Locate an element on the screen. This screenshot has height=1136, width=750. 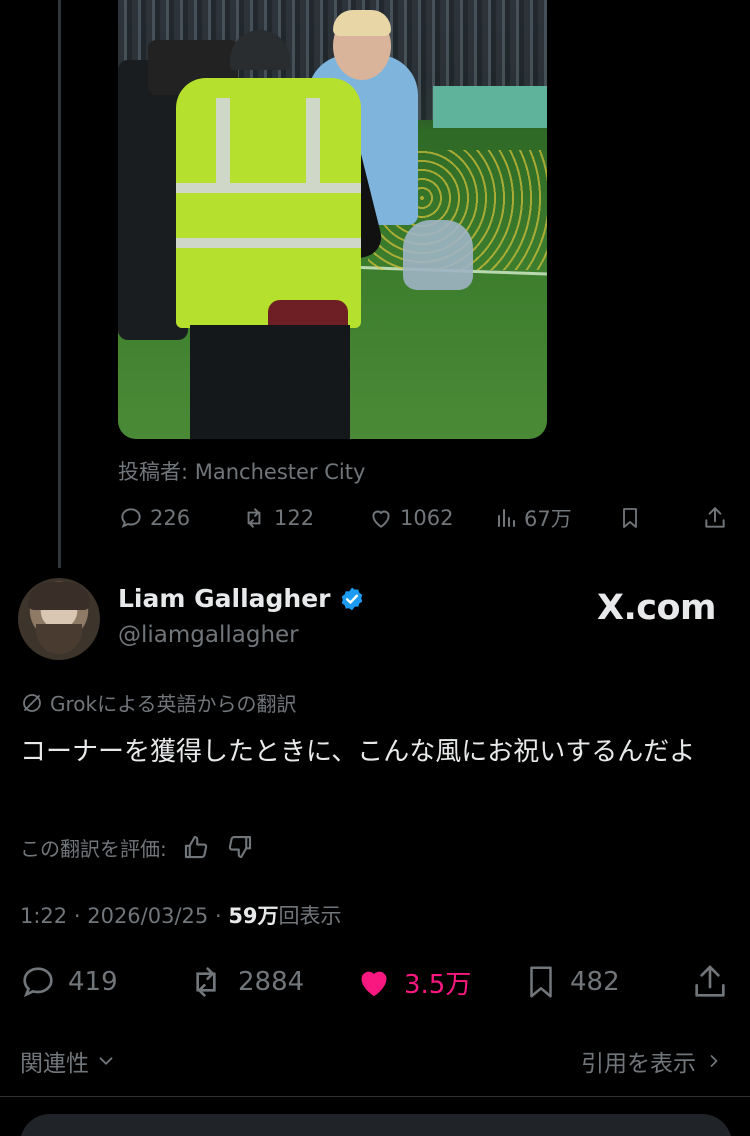
bookmark-button: 482 is located at coordinates (571, 982).